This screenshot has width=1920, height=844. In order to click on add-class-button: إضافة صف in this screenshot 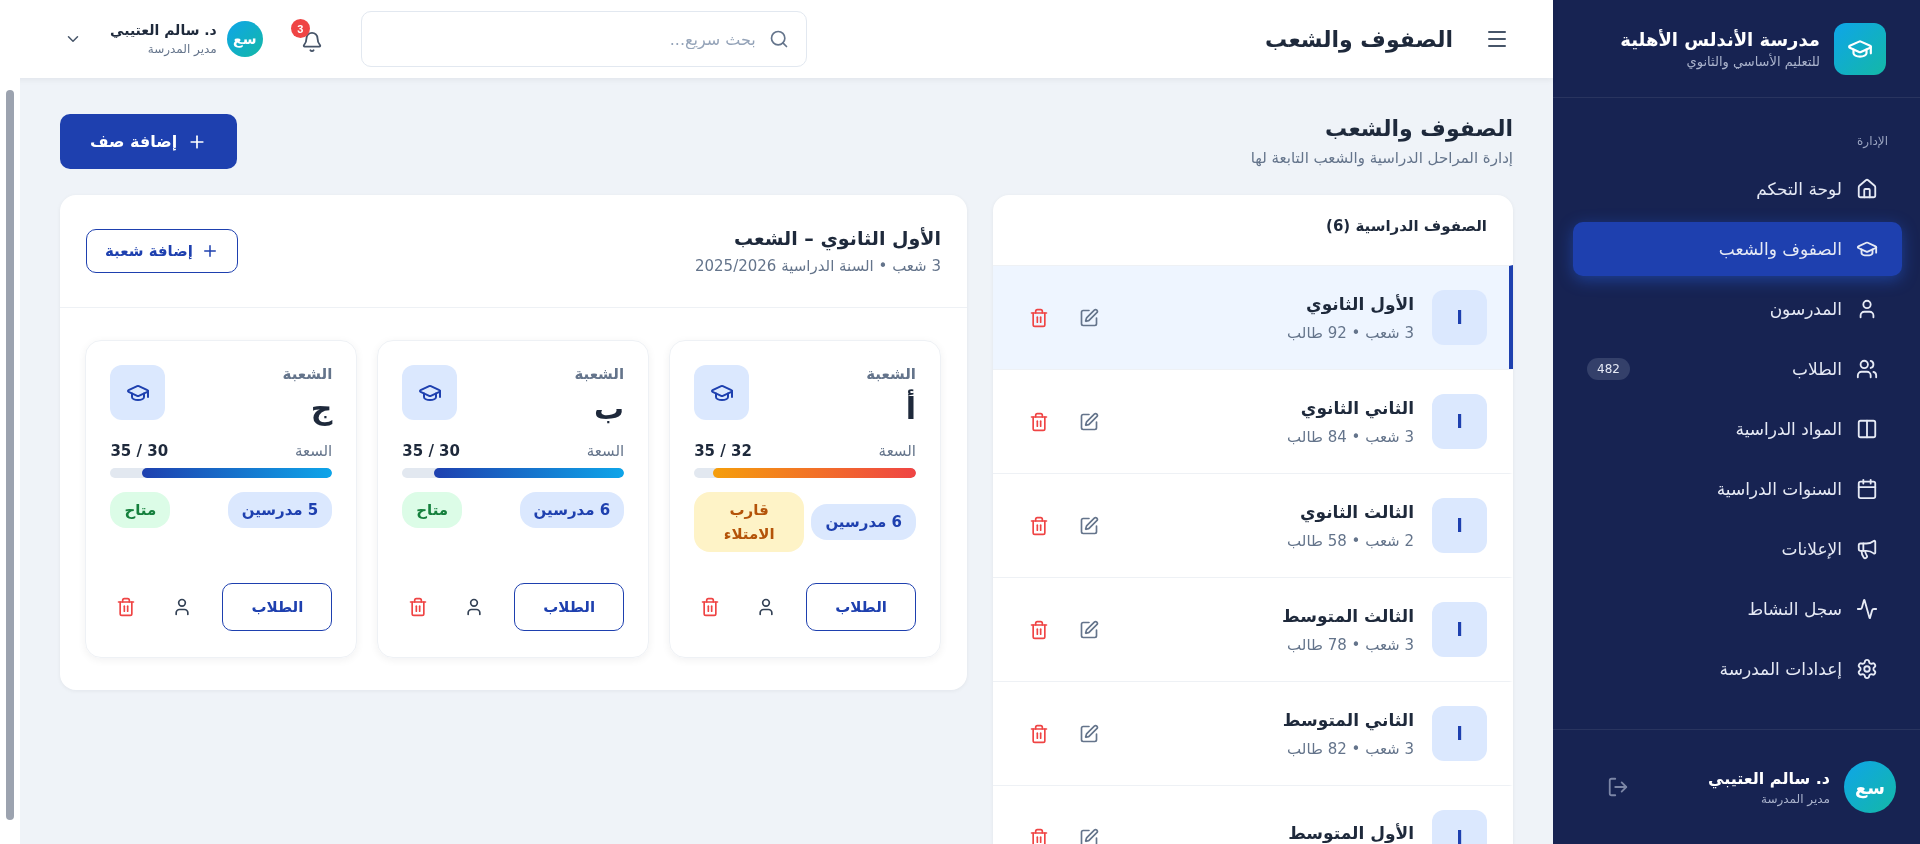, I will do `click(149, 141)`.